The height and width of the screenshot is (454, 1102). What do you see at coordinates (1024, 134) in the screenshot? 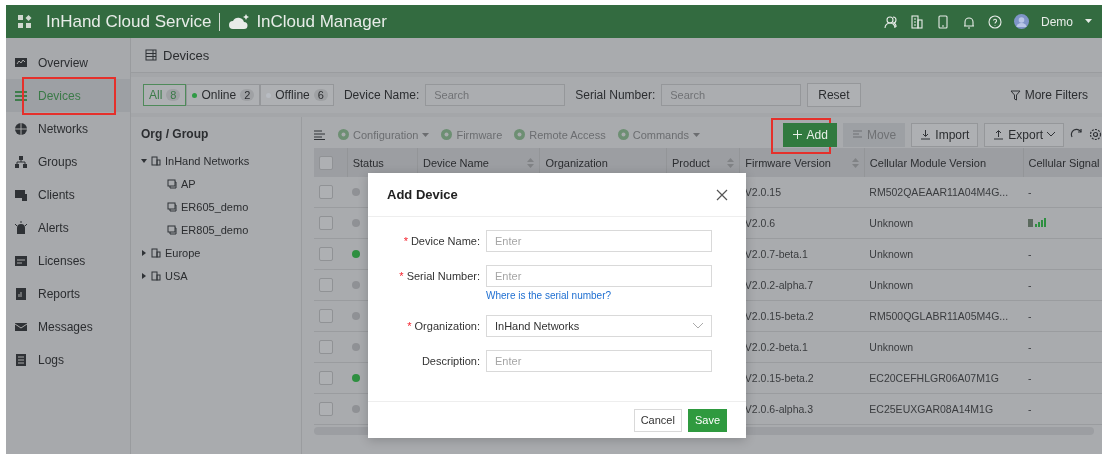
I see `toolbar-button: Export` at bounding box center [1024, 134].